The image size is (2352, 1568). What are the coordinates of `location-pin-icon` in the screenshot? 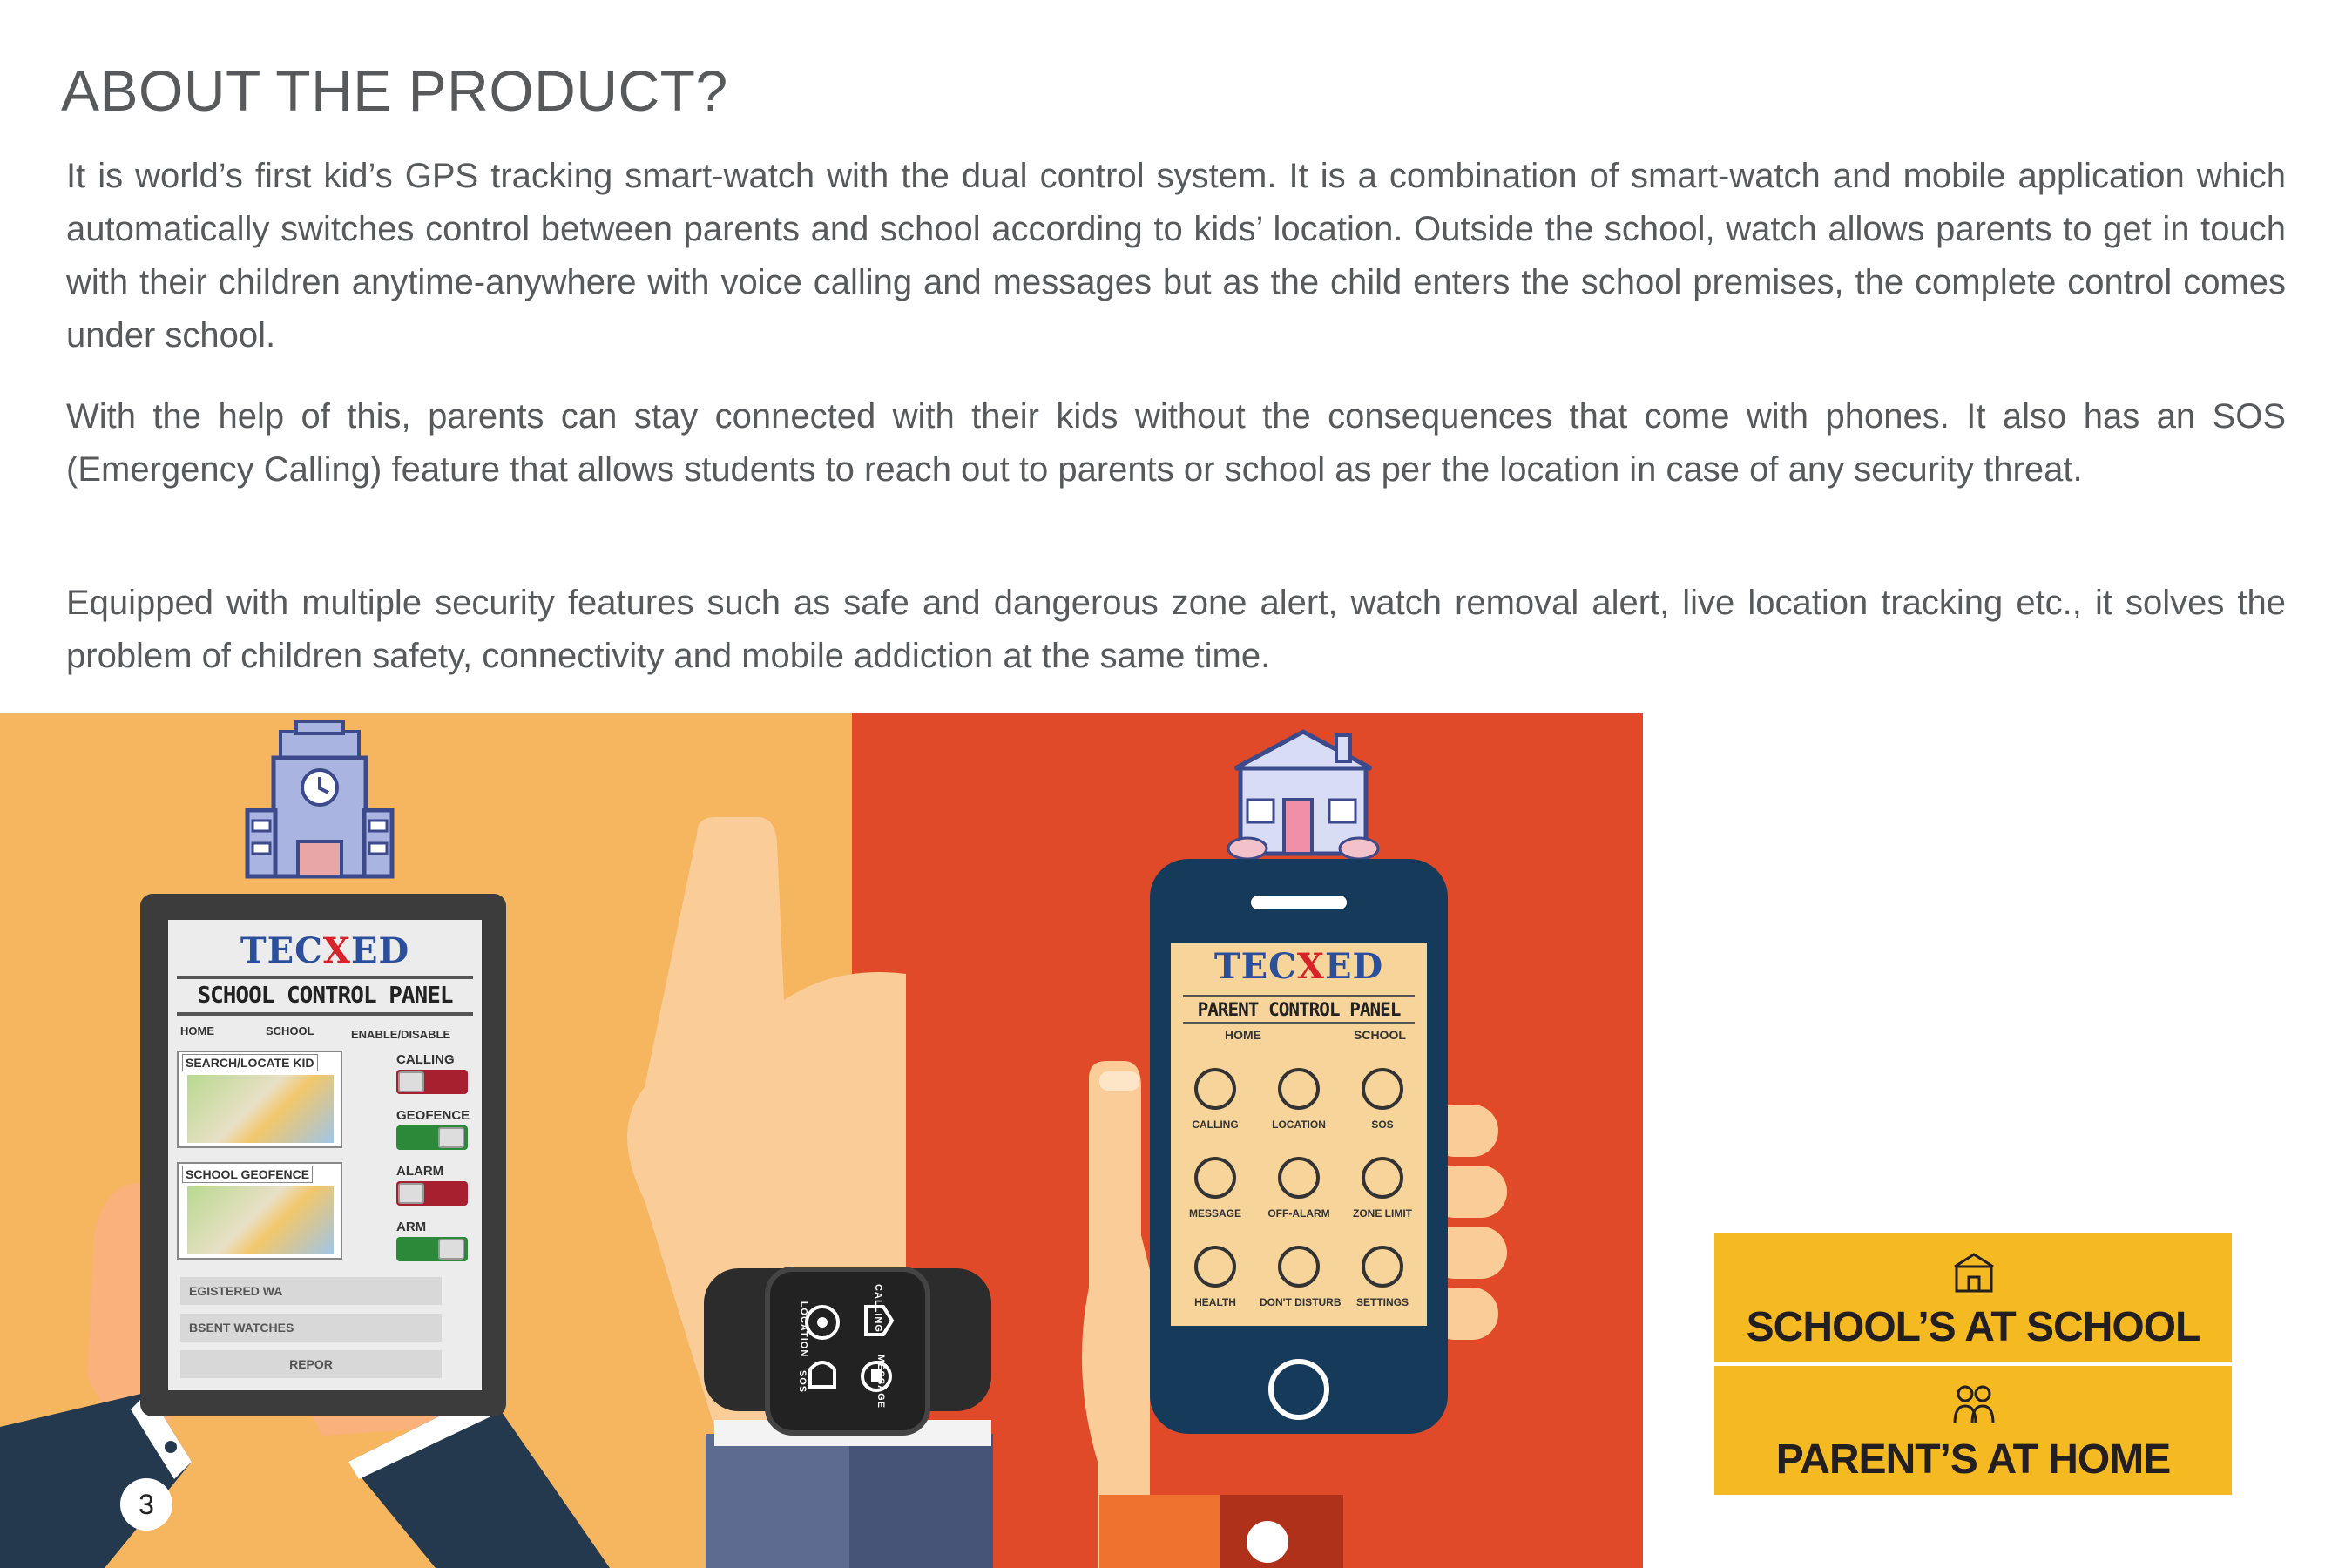 It's located at (1299, 1088).